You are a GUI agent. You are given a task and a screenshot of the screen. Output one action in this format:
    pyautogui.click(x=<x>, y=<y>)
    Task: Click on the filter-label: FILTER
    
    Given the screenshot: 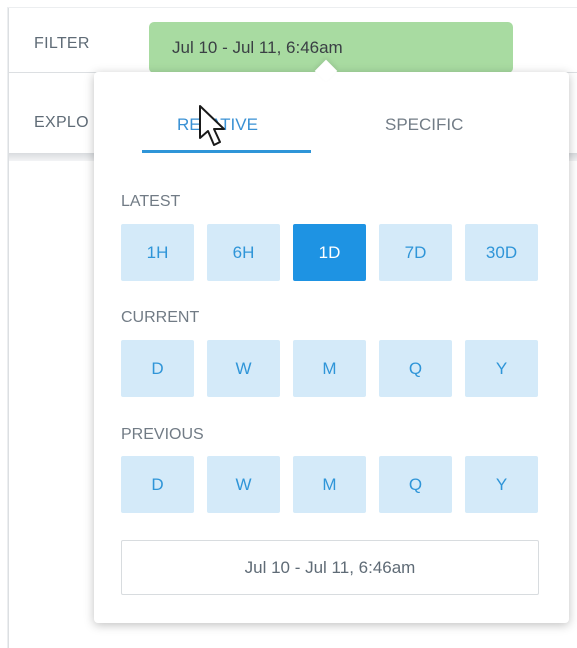 What is the action you would take?
    pyautogui.click(x=62, y=43)
    